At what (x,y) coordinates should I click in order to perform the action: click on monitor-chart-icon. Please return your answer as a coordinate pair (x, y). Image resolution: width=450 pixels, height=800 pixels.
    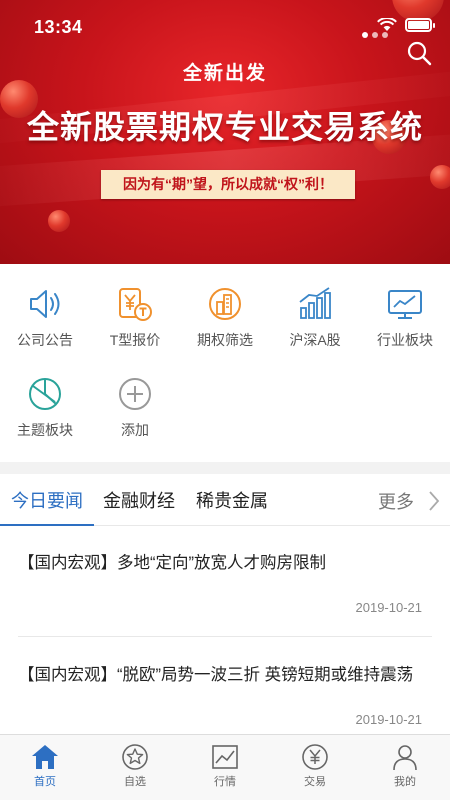
    Looking at the image, I should click on (405, 304).